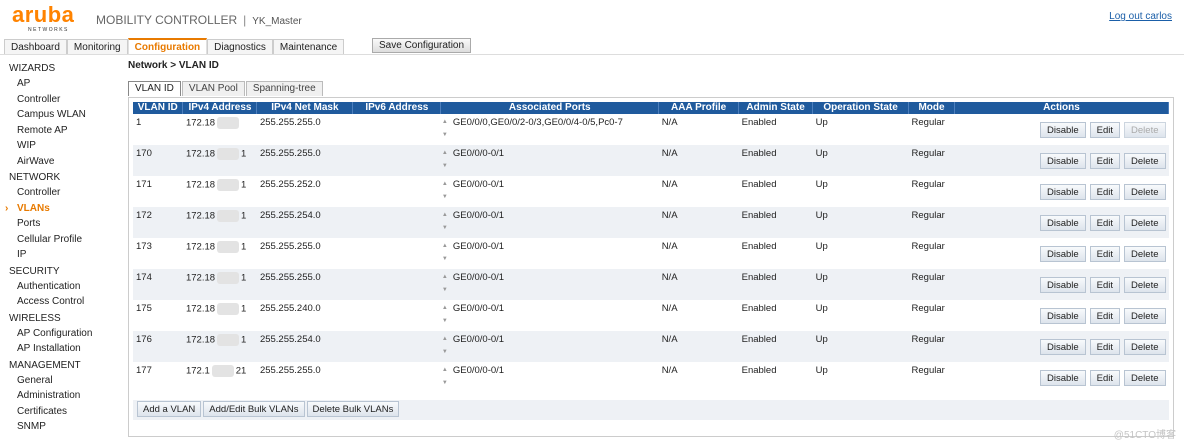 The image size is (1184, 447). What do you see at coordinates (26, 145) in the screenshot?
I see `sidebar-item-label: WIP` at bounding box center [26, 145].